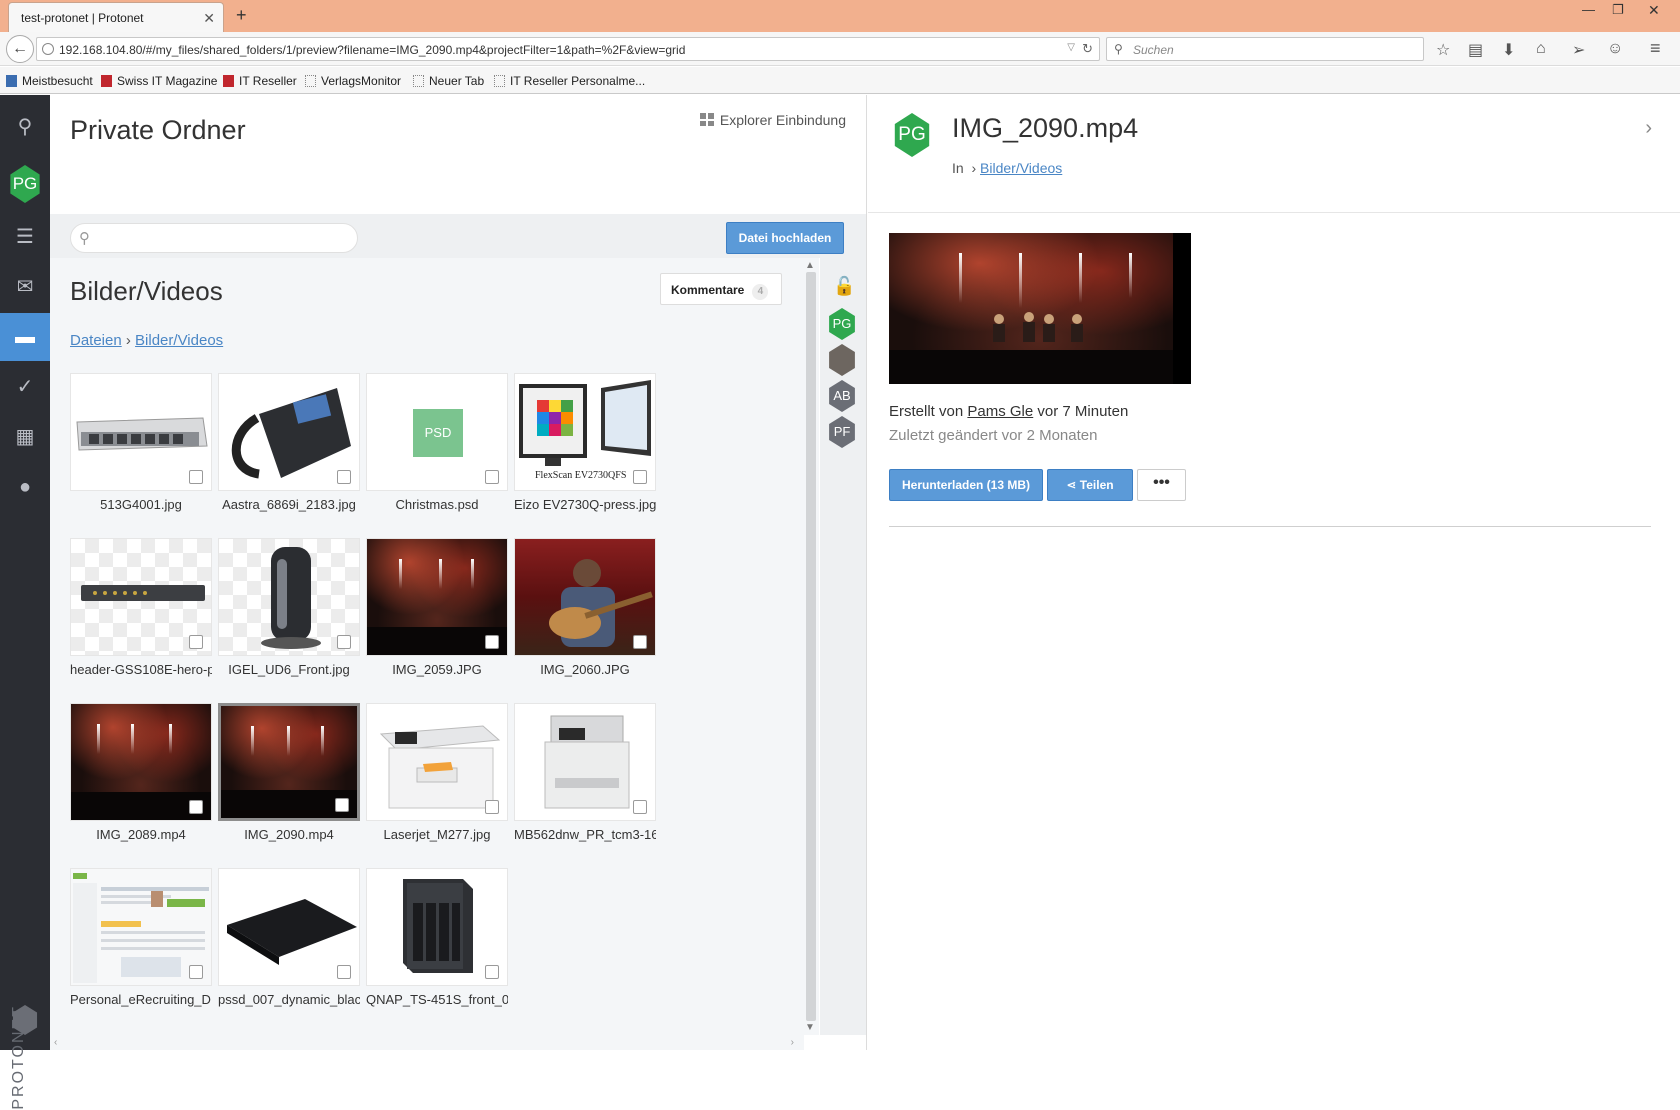 The image size is (1680, 1110). What do you see at coordinates (1655, 48) in the screenshot?
I see `menu-icon: ≡` at bounding box center [1655, 48].